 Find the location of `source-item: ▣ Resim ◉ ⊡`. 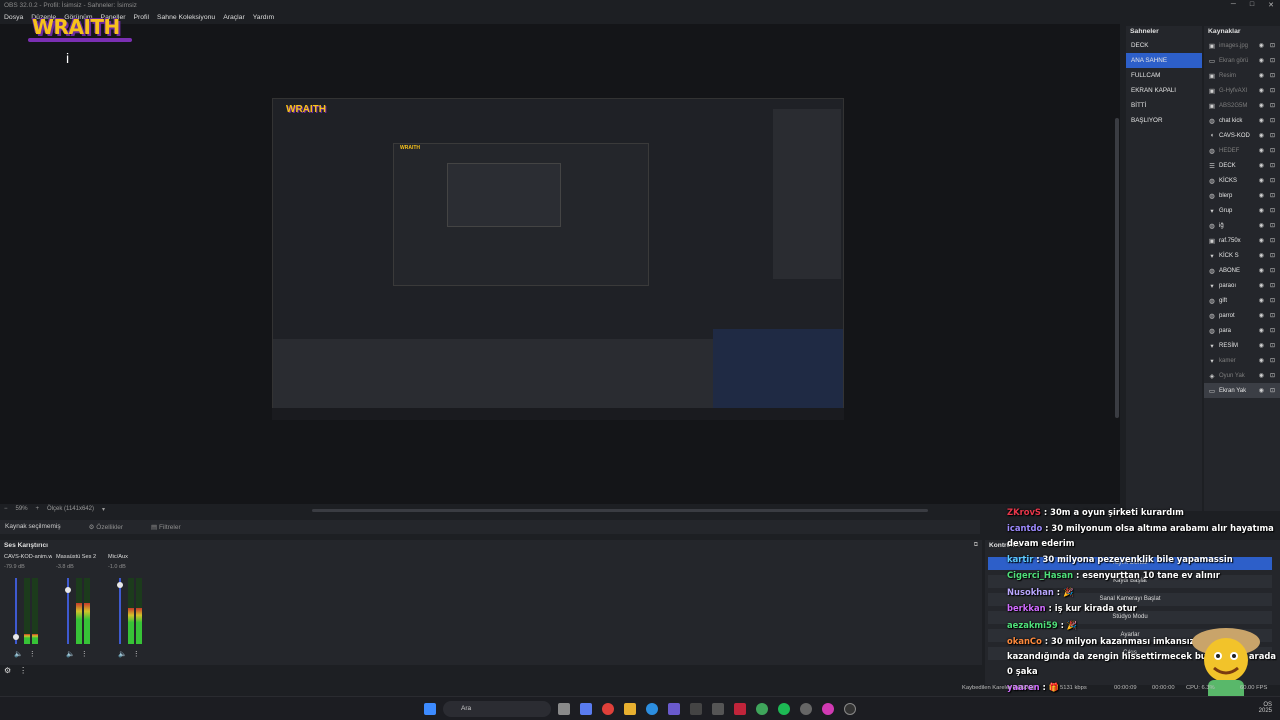

source-item: ▣ Resim ◉ ⊡ is located at coordinates (1242, 75).